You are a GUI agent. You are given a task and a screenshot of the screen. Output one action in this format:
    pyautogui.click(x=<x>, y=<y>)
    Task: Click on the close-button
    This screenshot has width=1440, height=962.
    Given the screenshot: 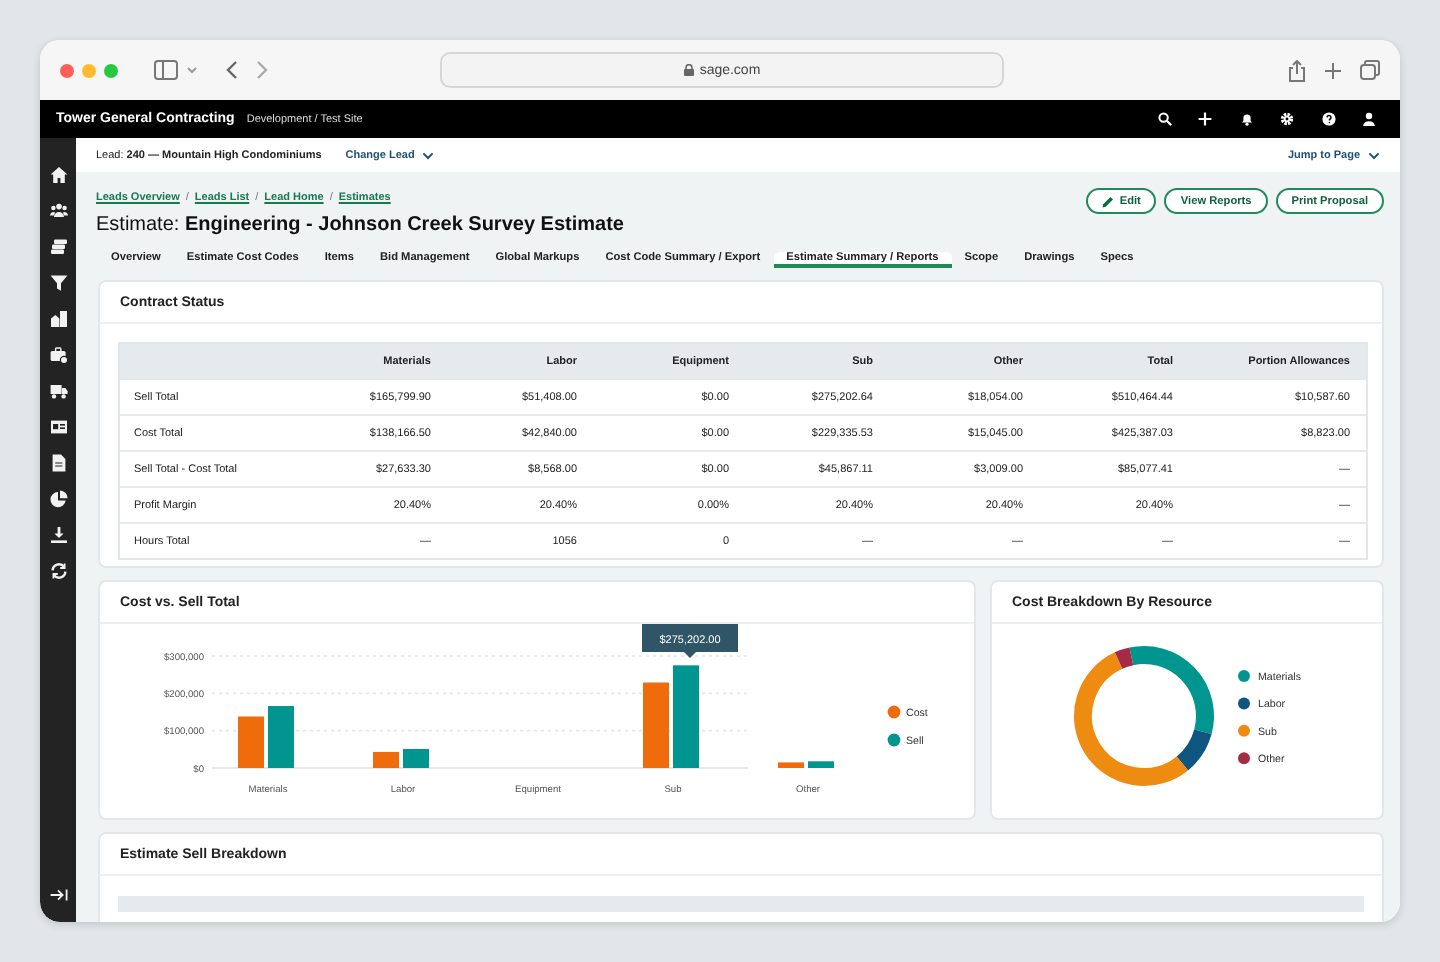 What is the action you would take?
    pyautogui.click(x=67, y=70)
    